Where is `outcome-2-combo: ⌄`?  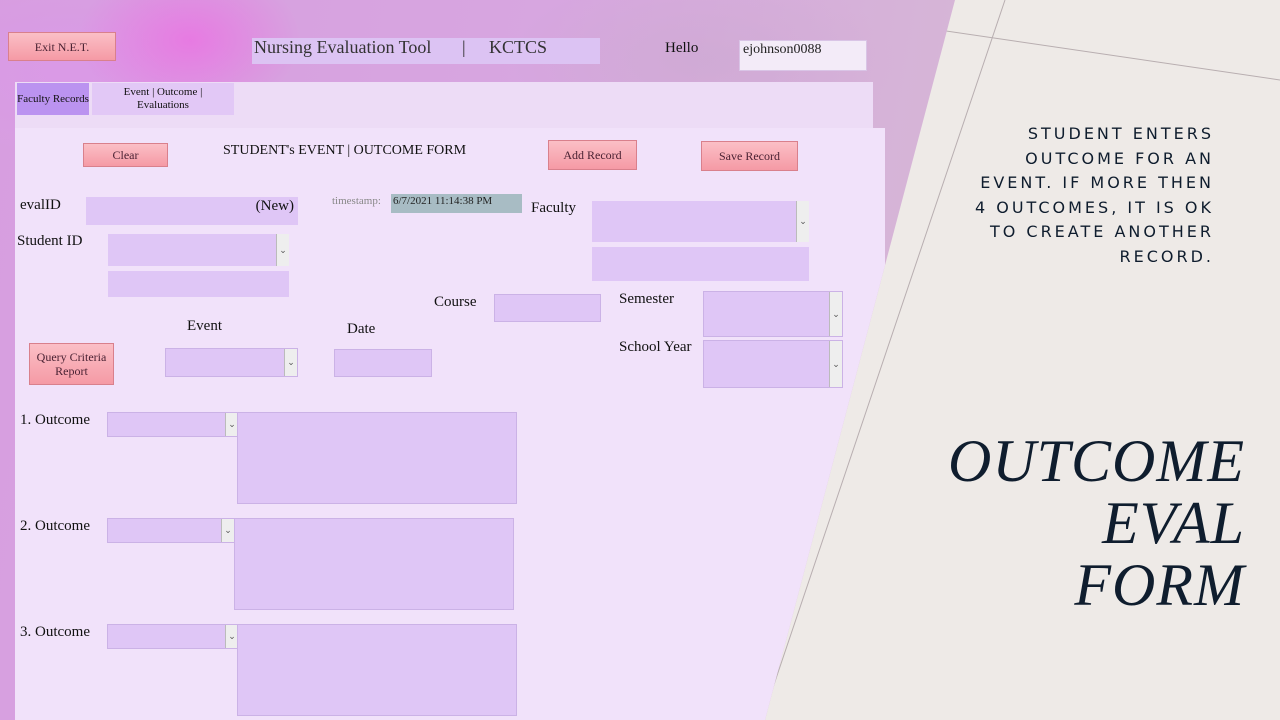 outcome-2-combo: ⌄ is located at coordinates (171, 530).